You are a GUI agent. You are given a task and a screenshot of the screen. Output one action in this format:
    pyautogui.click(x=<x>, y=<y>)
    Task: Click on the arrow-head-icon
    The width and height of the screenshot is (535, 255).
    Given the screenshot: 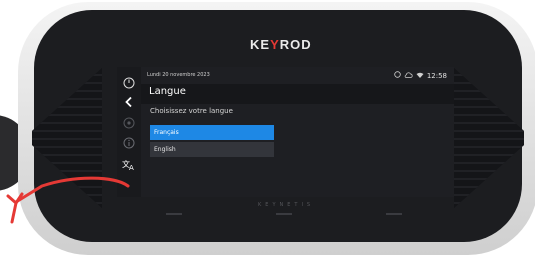 What is the action you would take?
    pyautogui.click(x=15, y=198)
    